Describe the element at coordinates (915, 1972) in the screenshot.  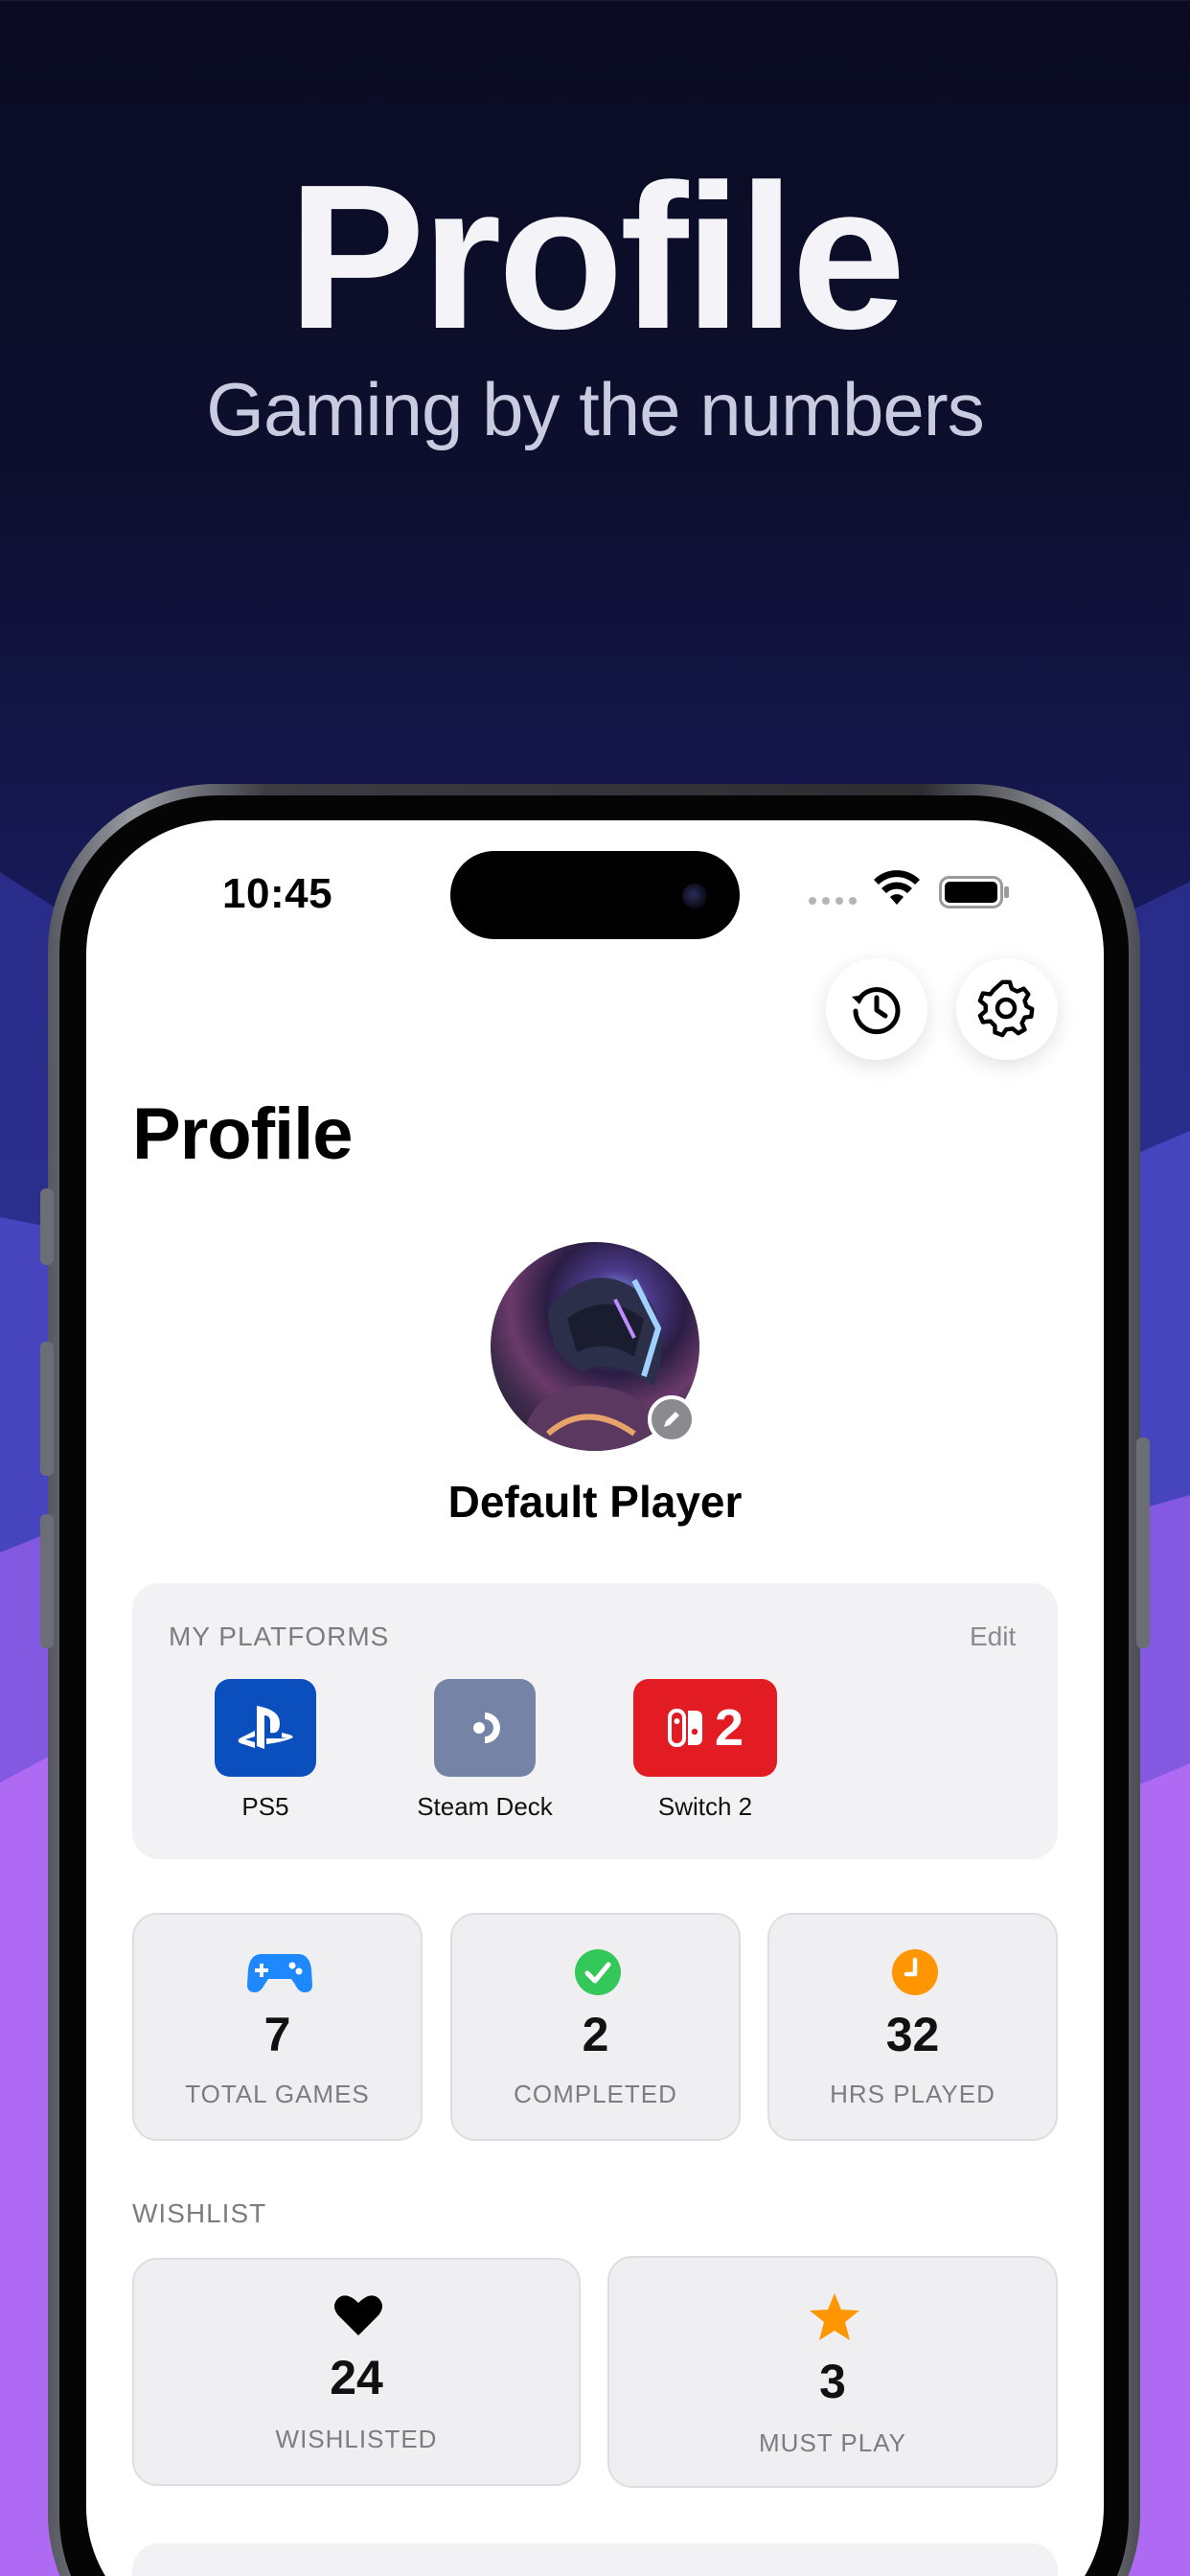
I see `clock-icon` at that location.